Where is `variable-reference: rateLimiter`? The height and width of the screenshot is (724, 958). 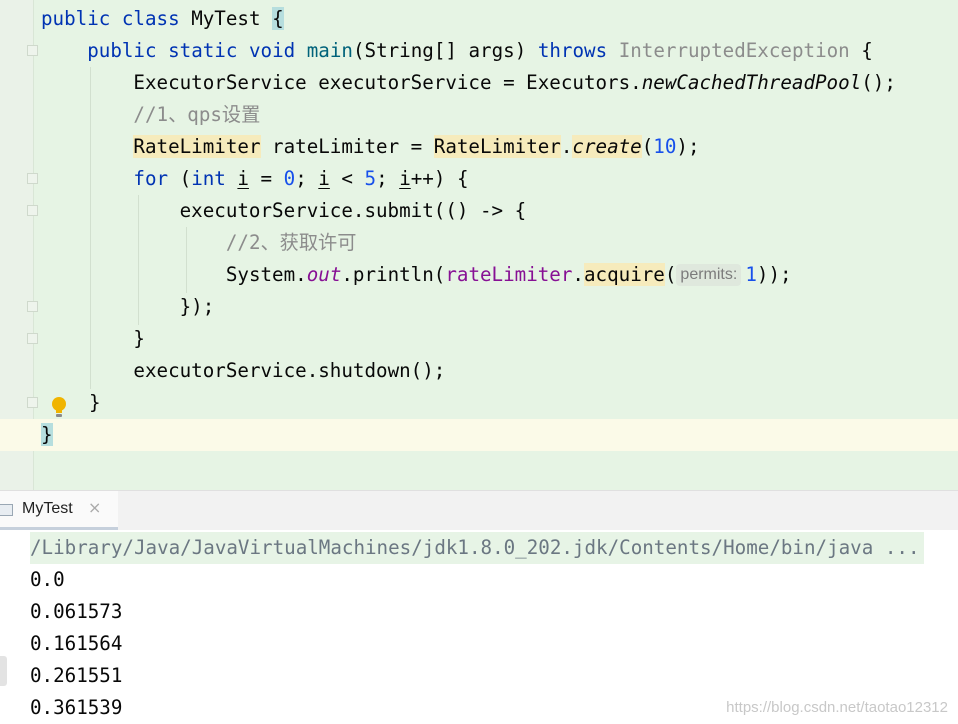 variable-reference: rateLimiter is located at coordinates (509, 274).